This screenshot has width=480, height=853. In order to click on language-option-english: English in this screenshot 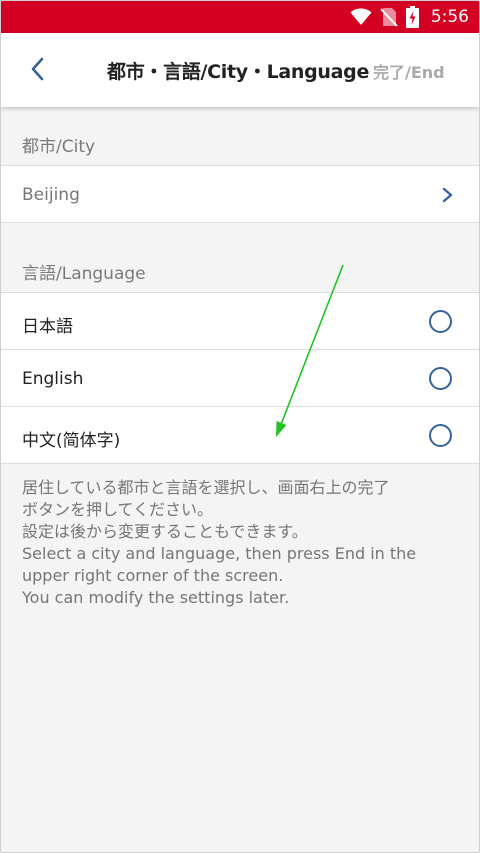, I will do `click(240, 377)`.